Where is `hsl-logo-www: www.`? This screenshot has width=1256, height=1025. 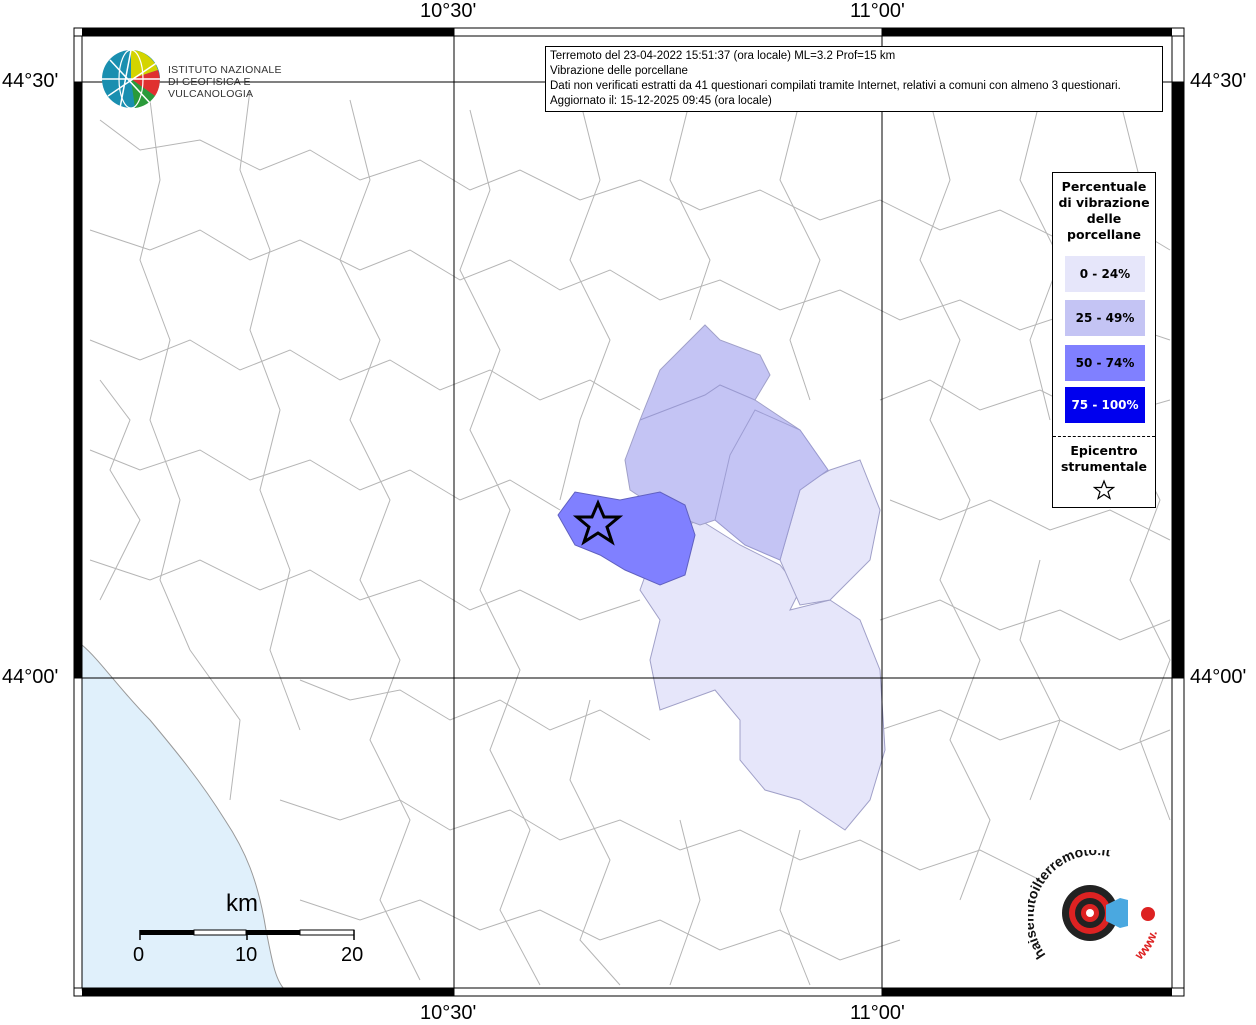 hsl-logo-www: www. is located at coordinates (1145, 946).